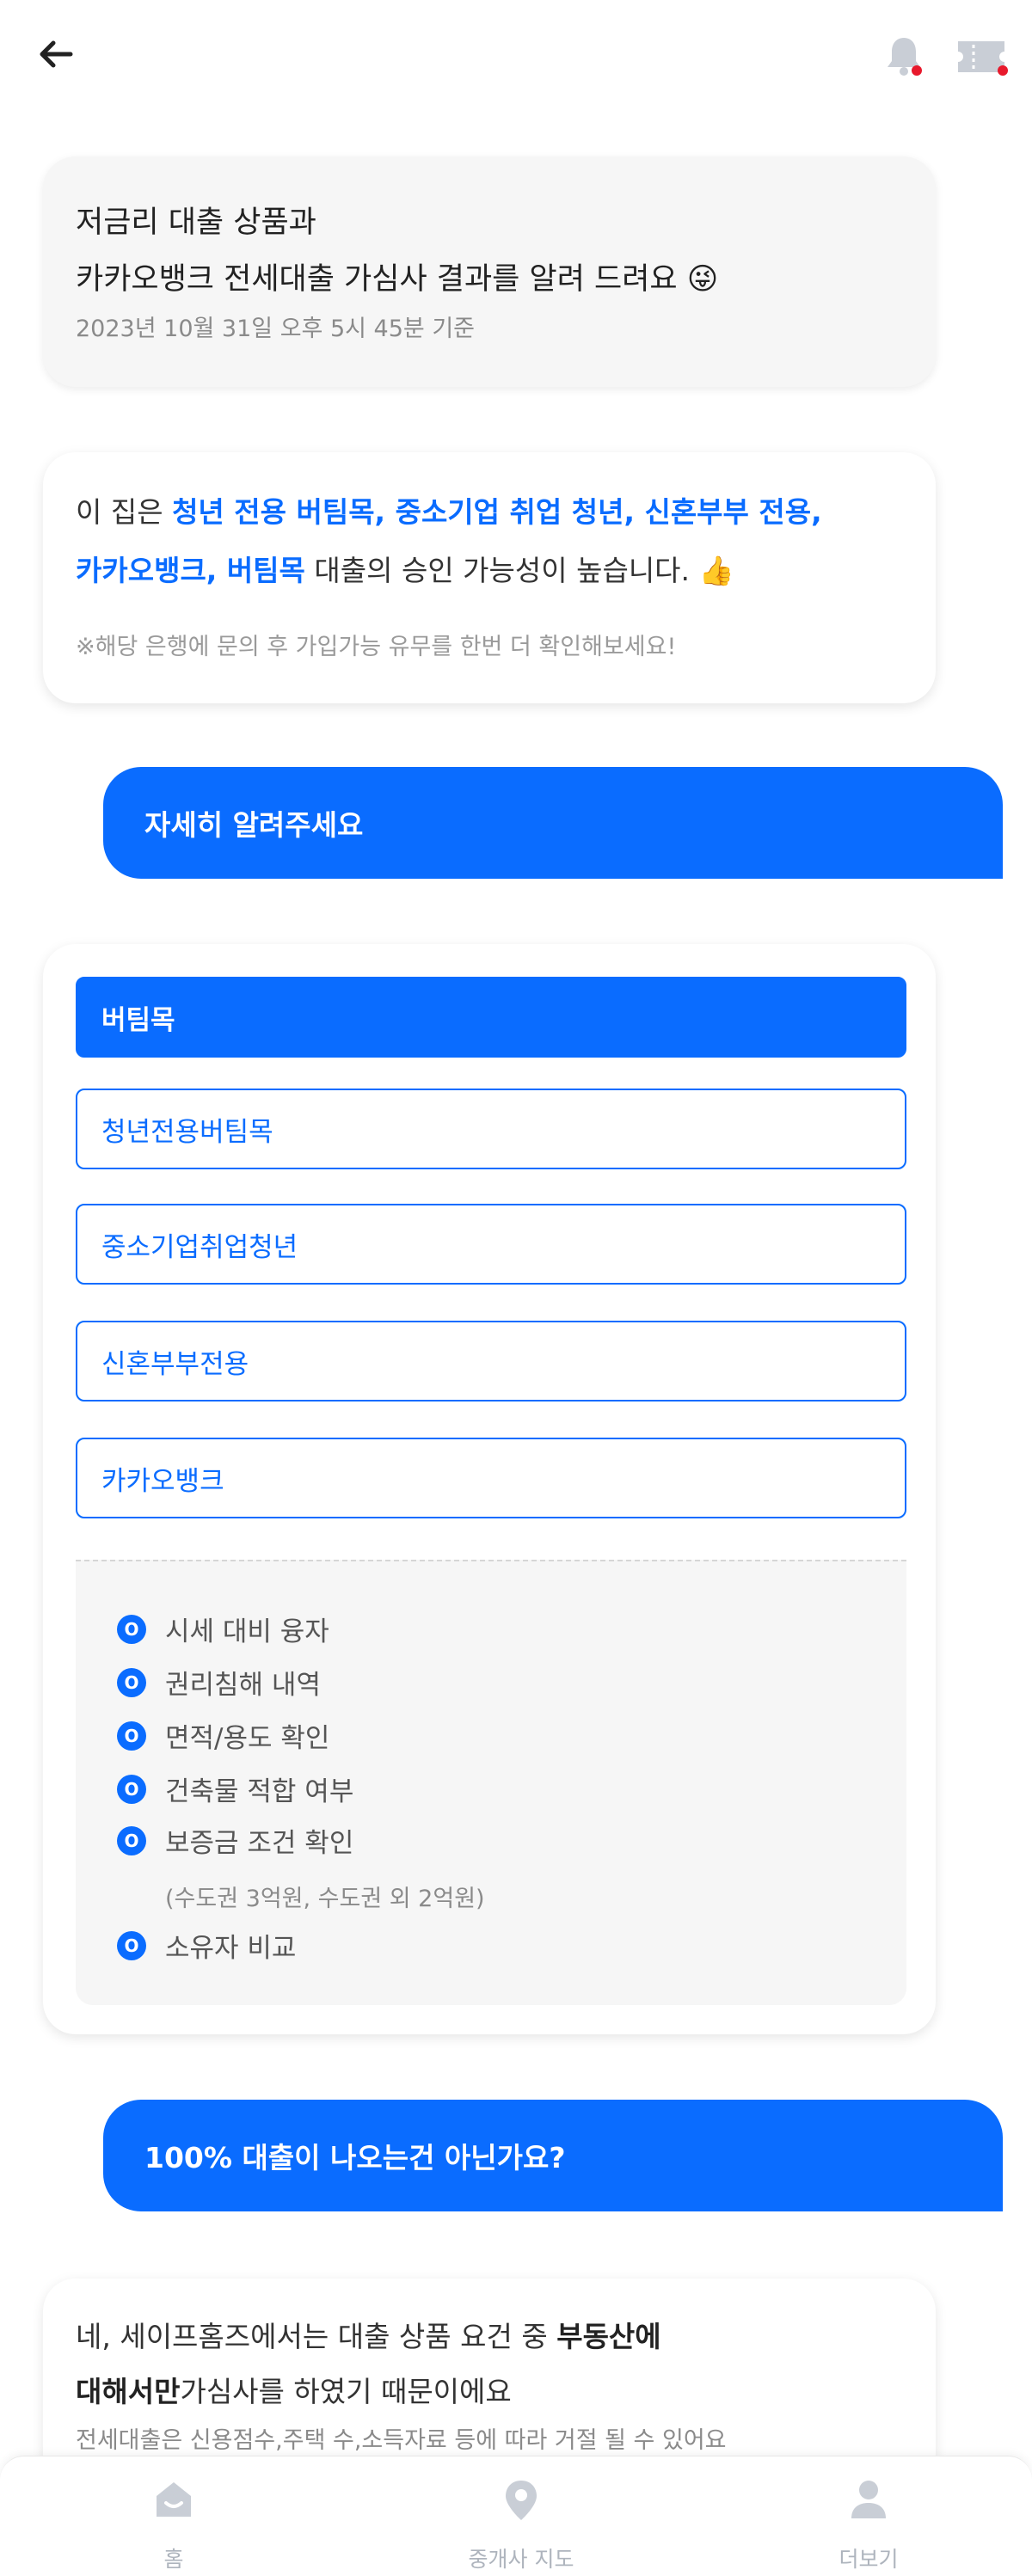  What do you see at coordinates (491, 1017) in the screenshot?
I see `product-beotimmok: 버팀목` at bounding box center [491, 1017].